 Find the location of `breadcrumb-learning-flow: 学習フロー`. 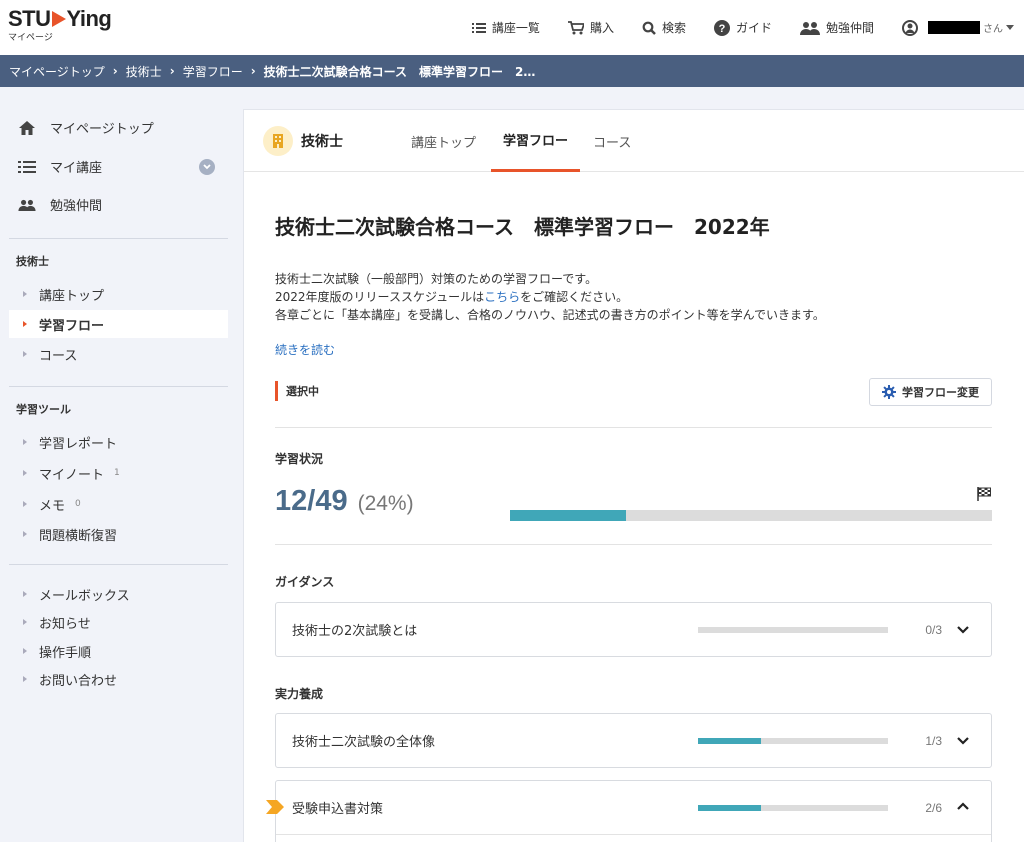

breadcrumb-learning-flow: 学習フロー is located at coordinates (213, 71).